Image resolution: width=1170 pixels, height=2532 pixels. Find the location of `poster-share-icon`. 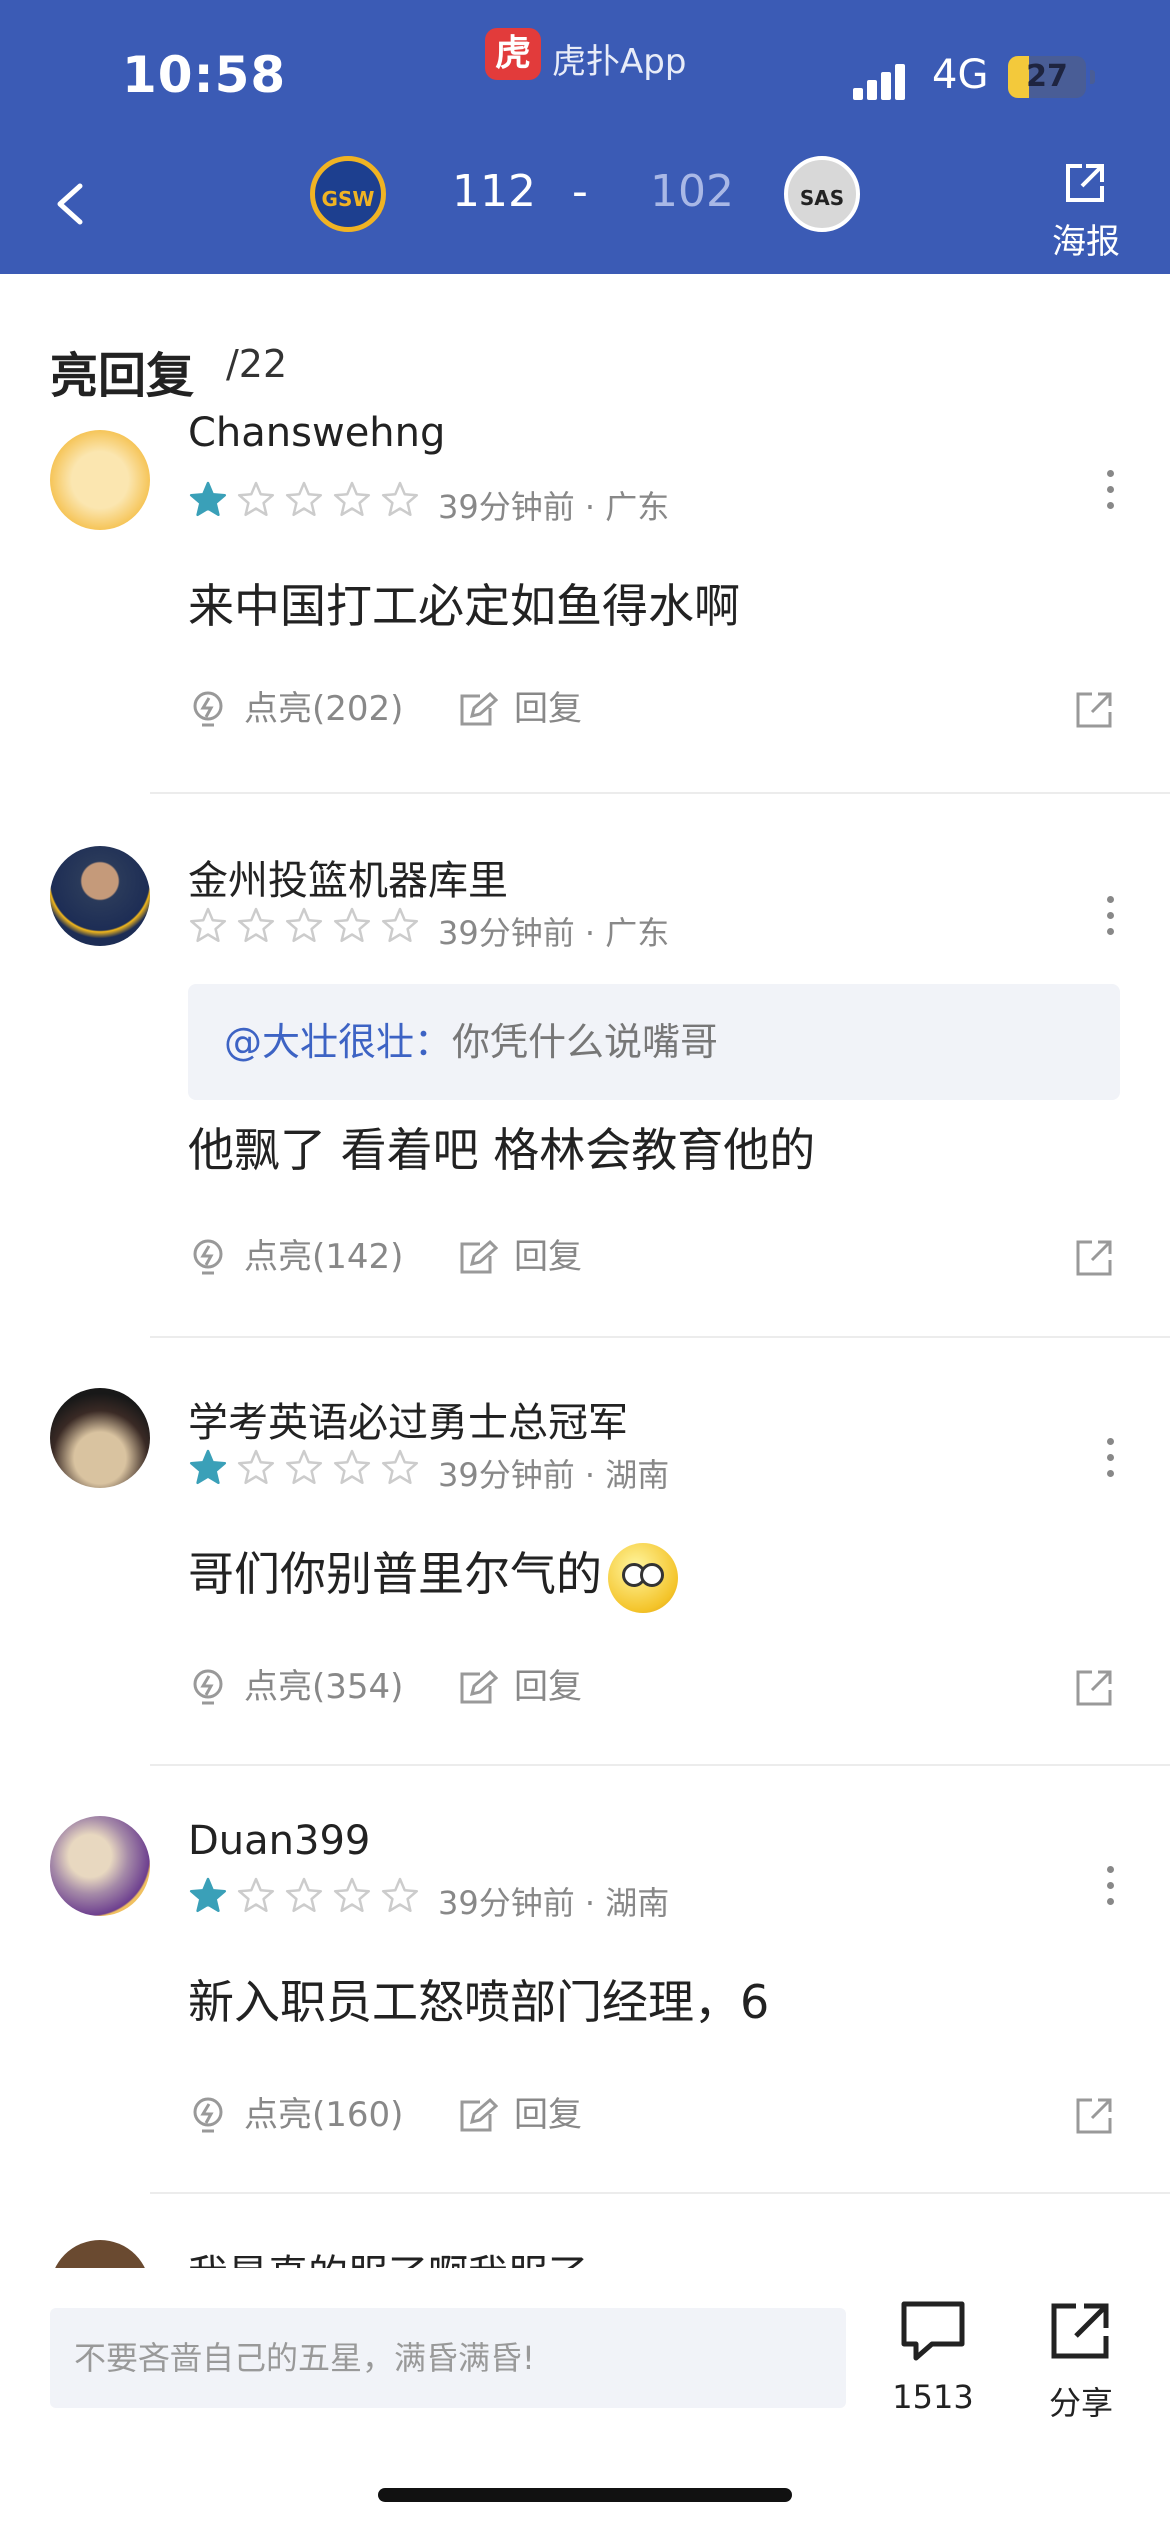

poster-share-icon is located at coordinates (1085, 183).